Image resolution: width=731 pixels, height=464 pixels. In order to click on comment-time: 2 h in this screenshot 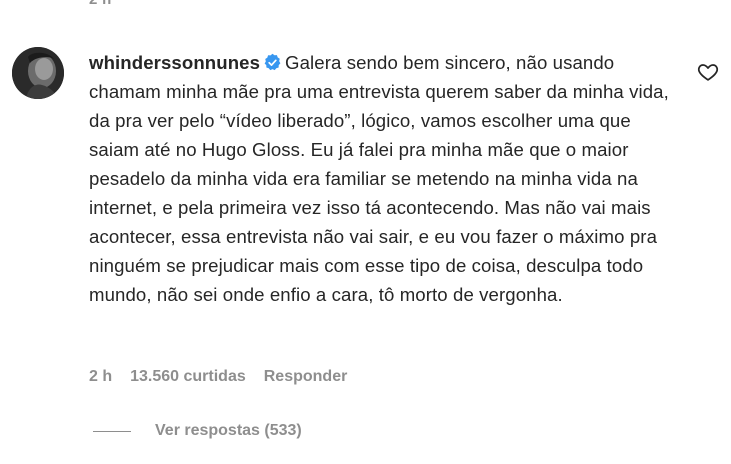, I will do `click(100, 377)`.